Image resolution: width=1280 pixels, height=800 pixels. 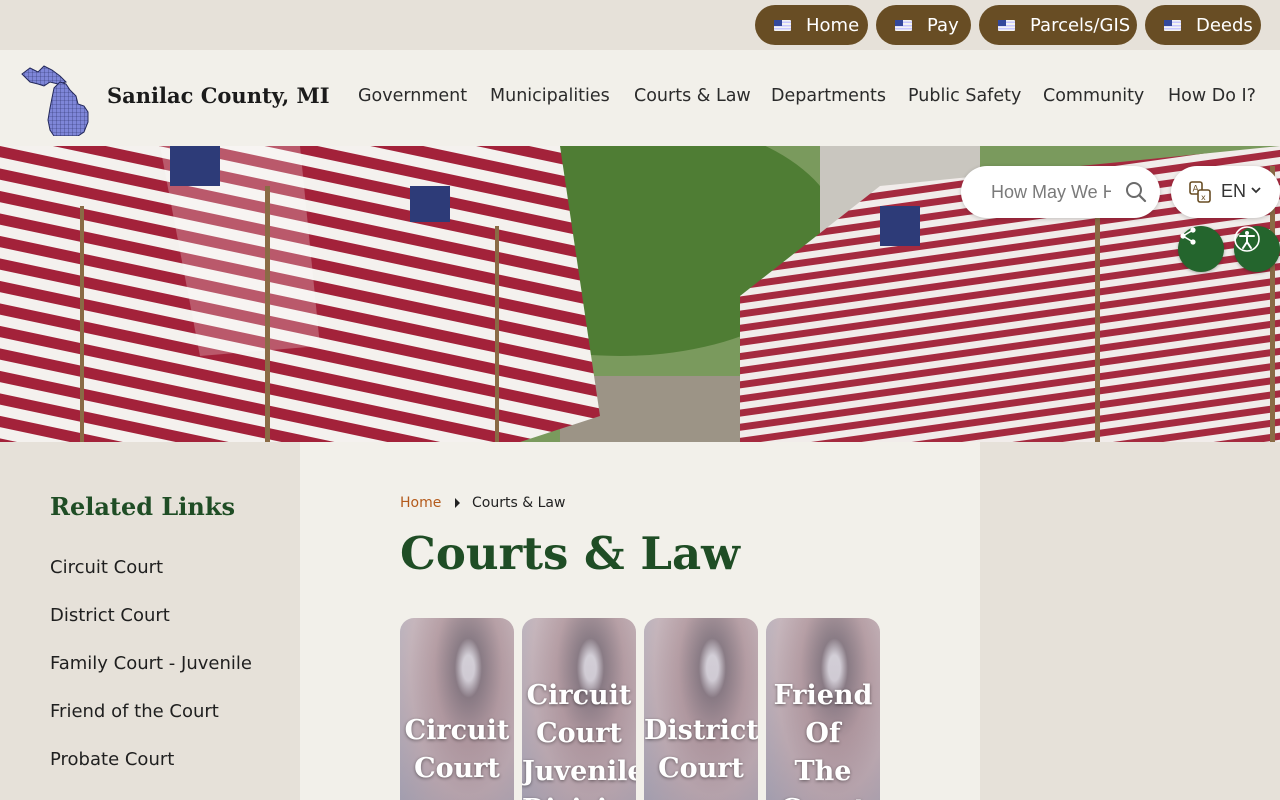 What do you see at coordinates (112, 759) in the screenshot?
I see `related-link-probate-court: Probate Court` at bounding box center [112, 759].